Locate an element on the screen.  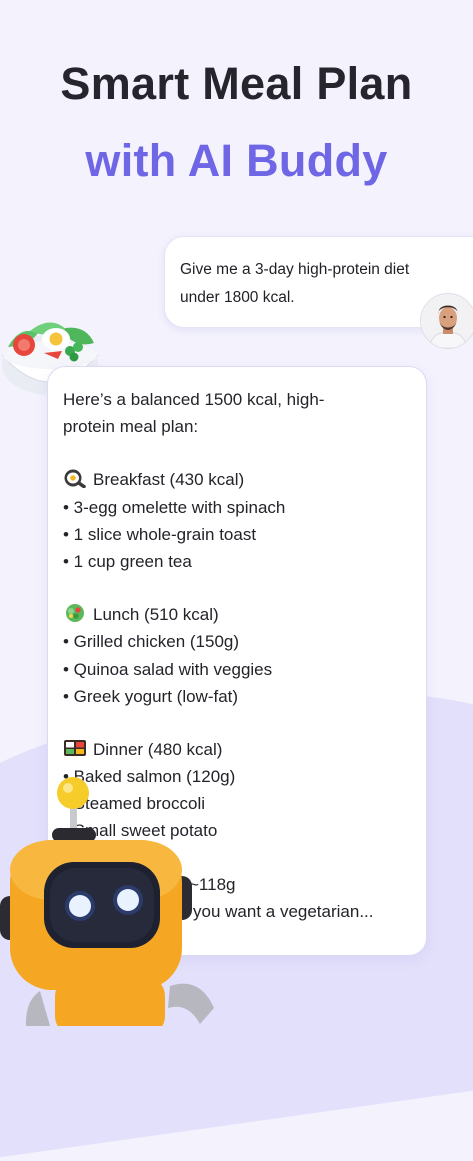
user-message-line: Give me a 3-day high-protein diet is located at coordinates (295, 269).